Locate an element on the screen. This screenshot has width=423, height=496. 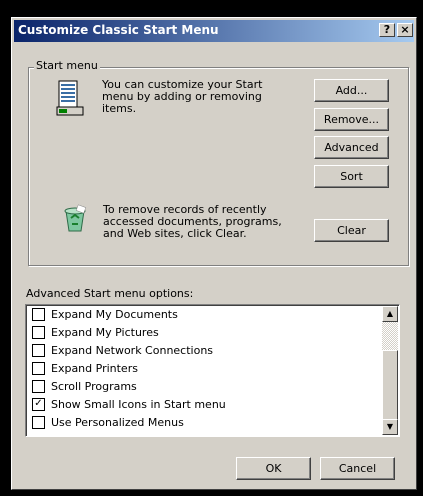
option-expand-my-pictures: Expand My Pictures is located at coordinates (95, 332).